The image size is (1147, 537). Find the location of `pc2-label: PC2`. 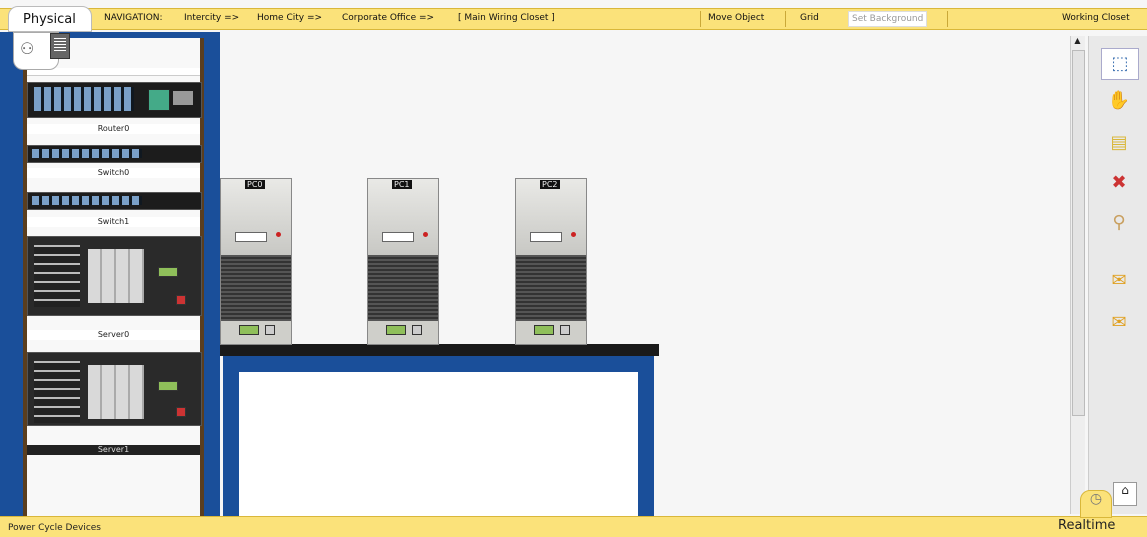

pc2-label: PC2 is located at coordinates (550, 184).